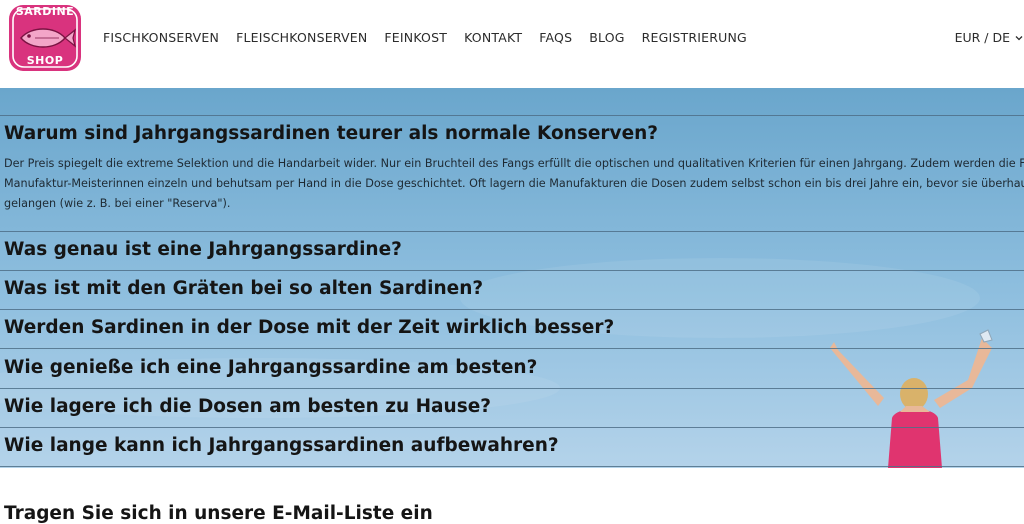 This screenshot has height=524, width=1024. Describe the element at coordinates (555, 37) in the screenshot. I see `nav-faqs: FAQS` at that location.